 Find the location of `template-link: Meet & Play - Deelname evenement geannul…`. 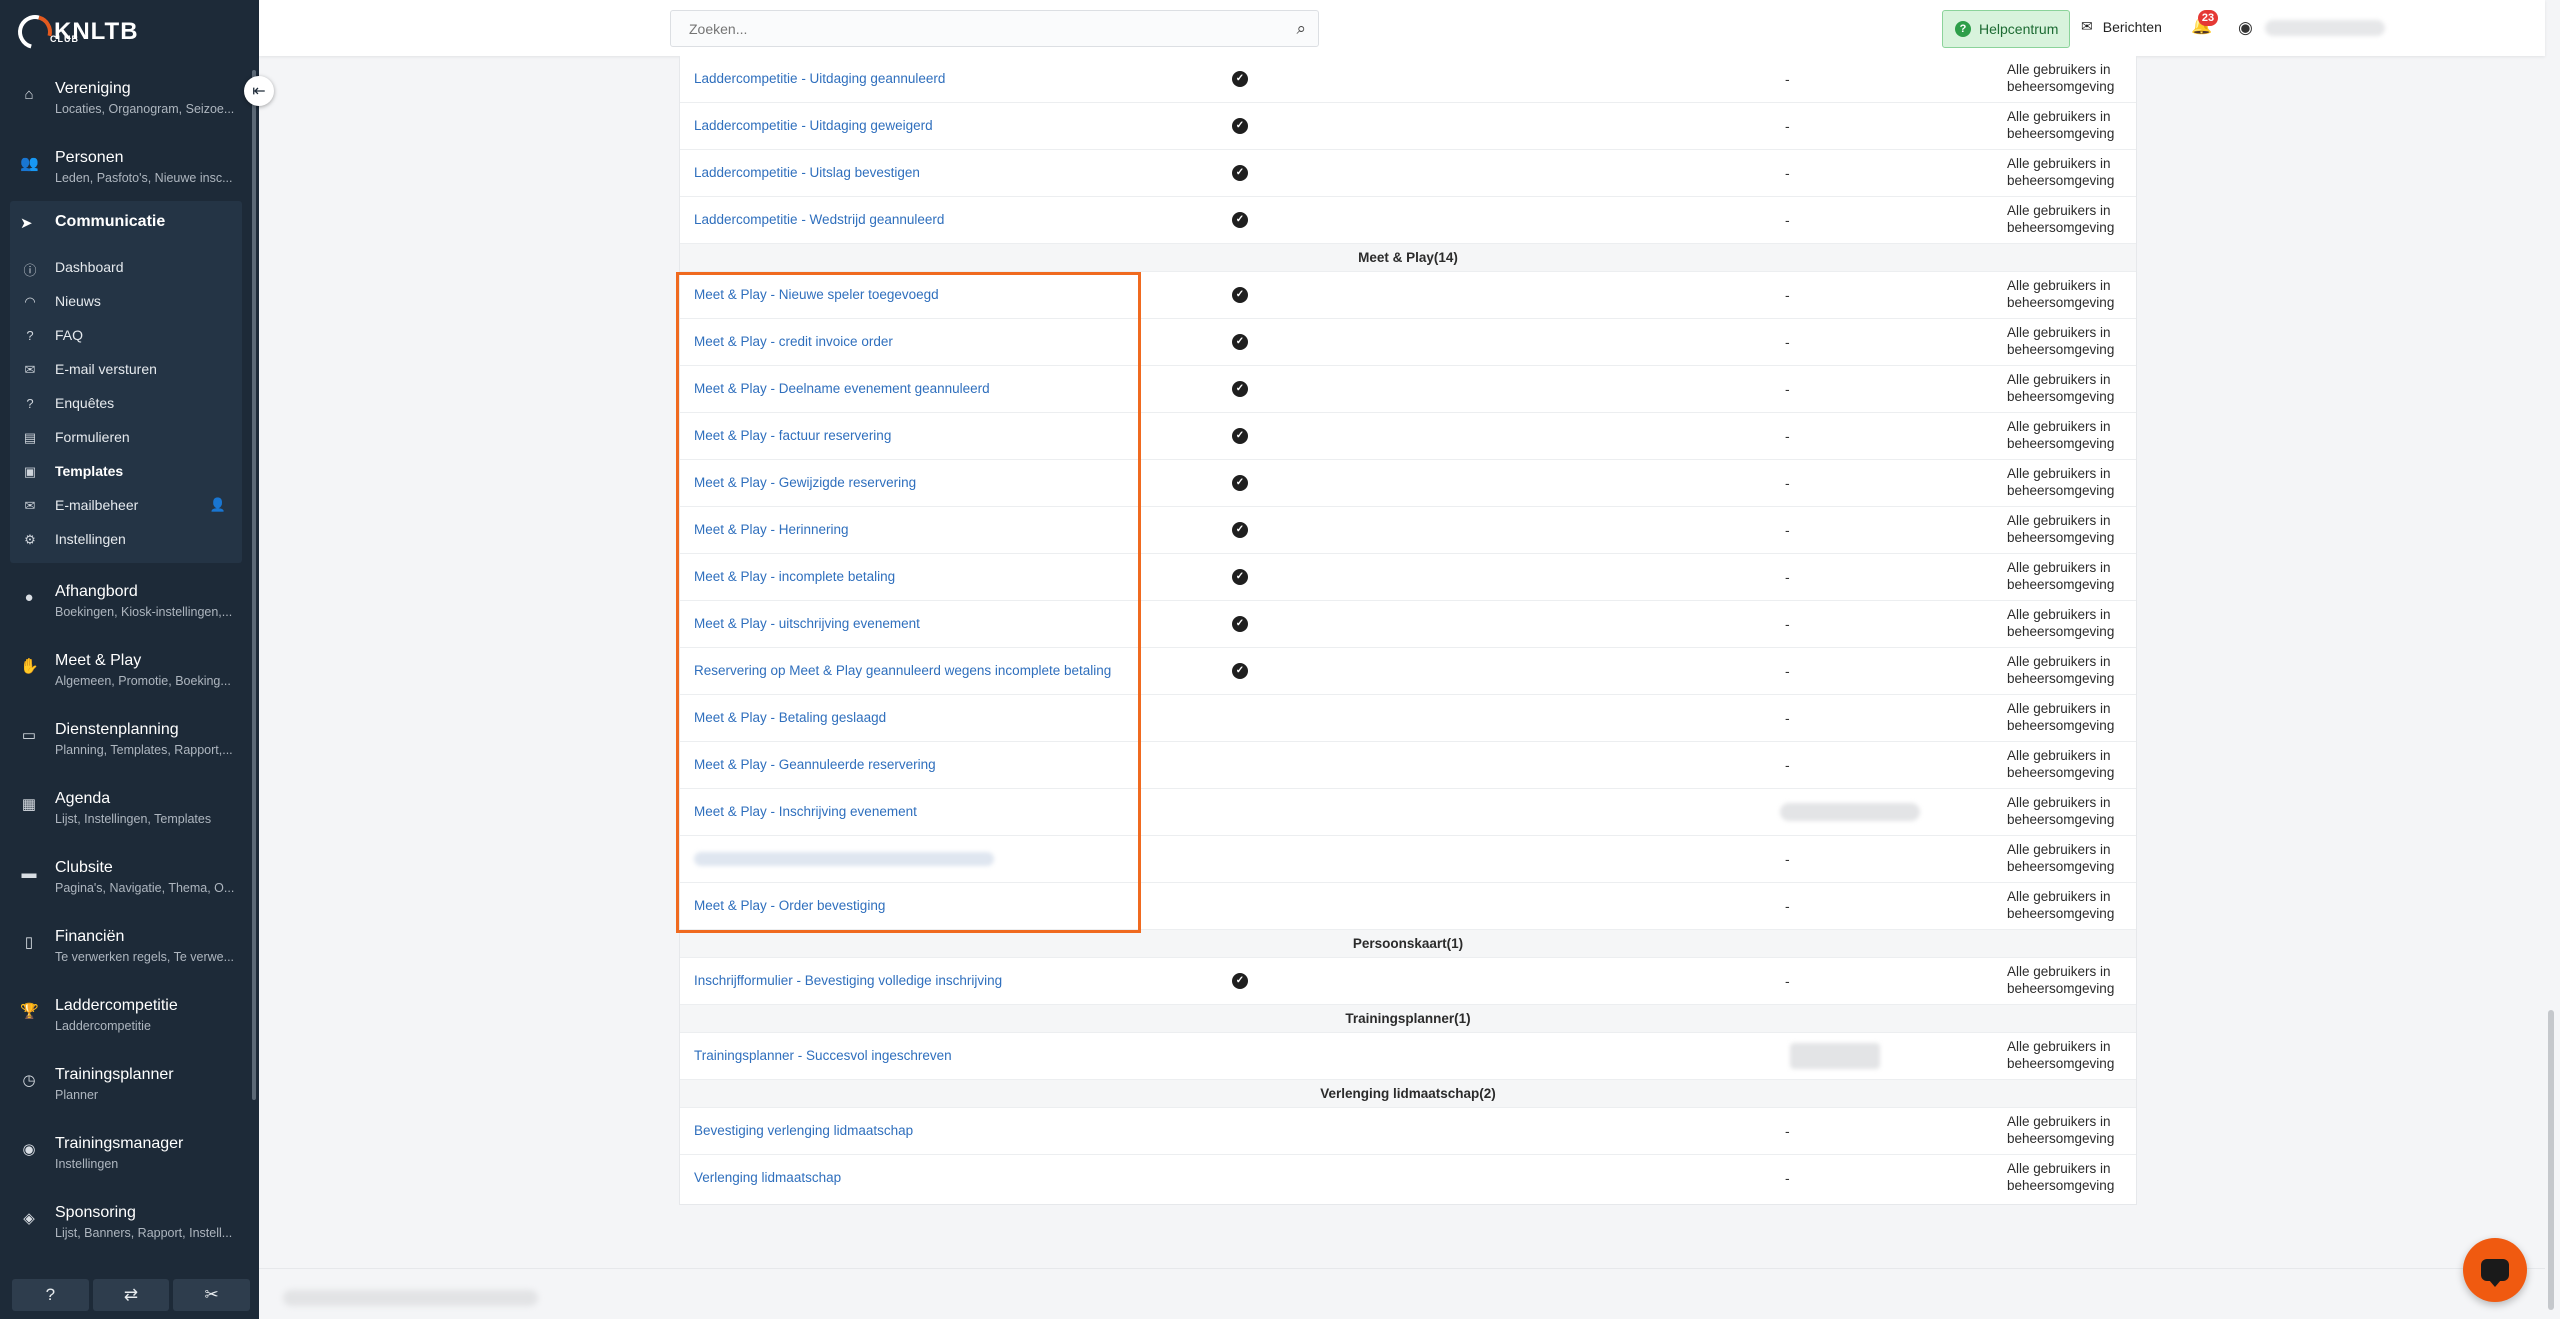

template-link: Meet & Play - Deelname evenement geannul… is located at coordinates (842, 388).